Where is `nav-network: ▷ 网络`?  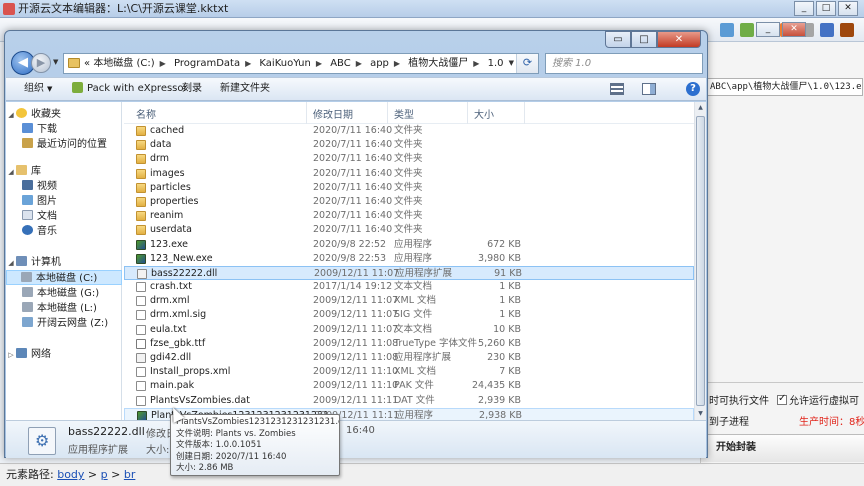
nav-network: ▷ 网络 is located at coordinates (64, 354).